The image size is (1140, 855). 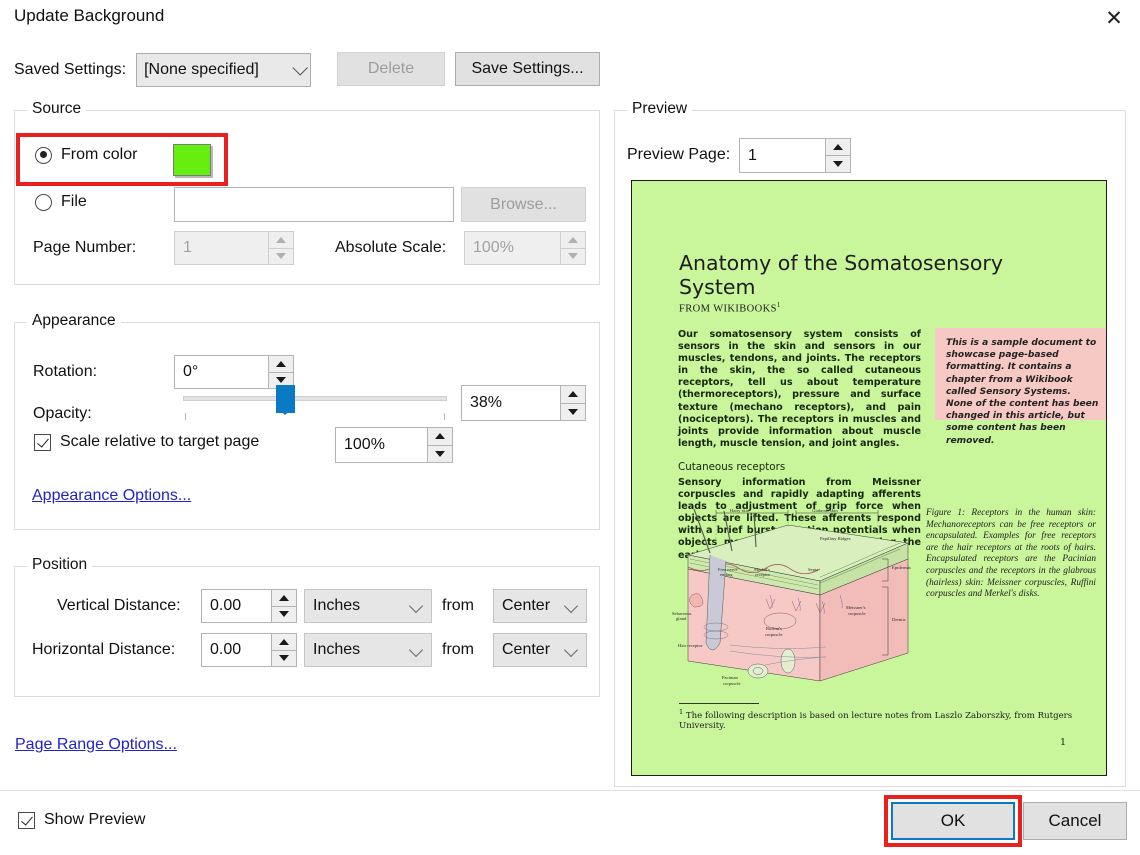 I want to click on opacity-slider-thumb, so click(x=286, y=400).